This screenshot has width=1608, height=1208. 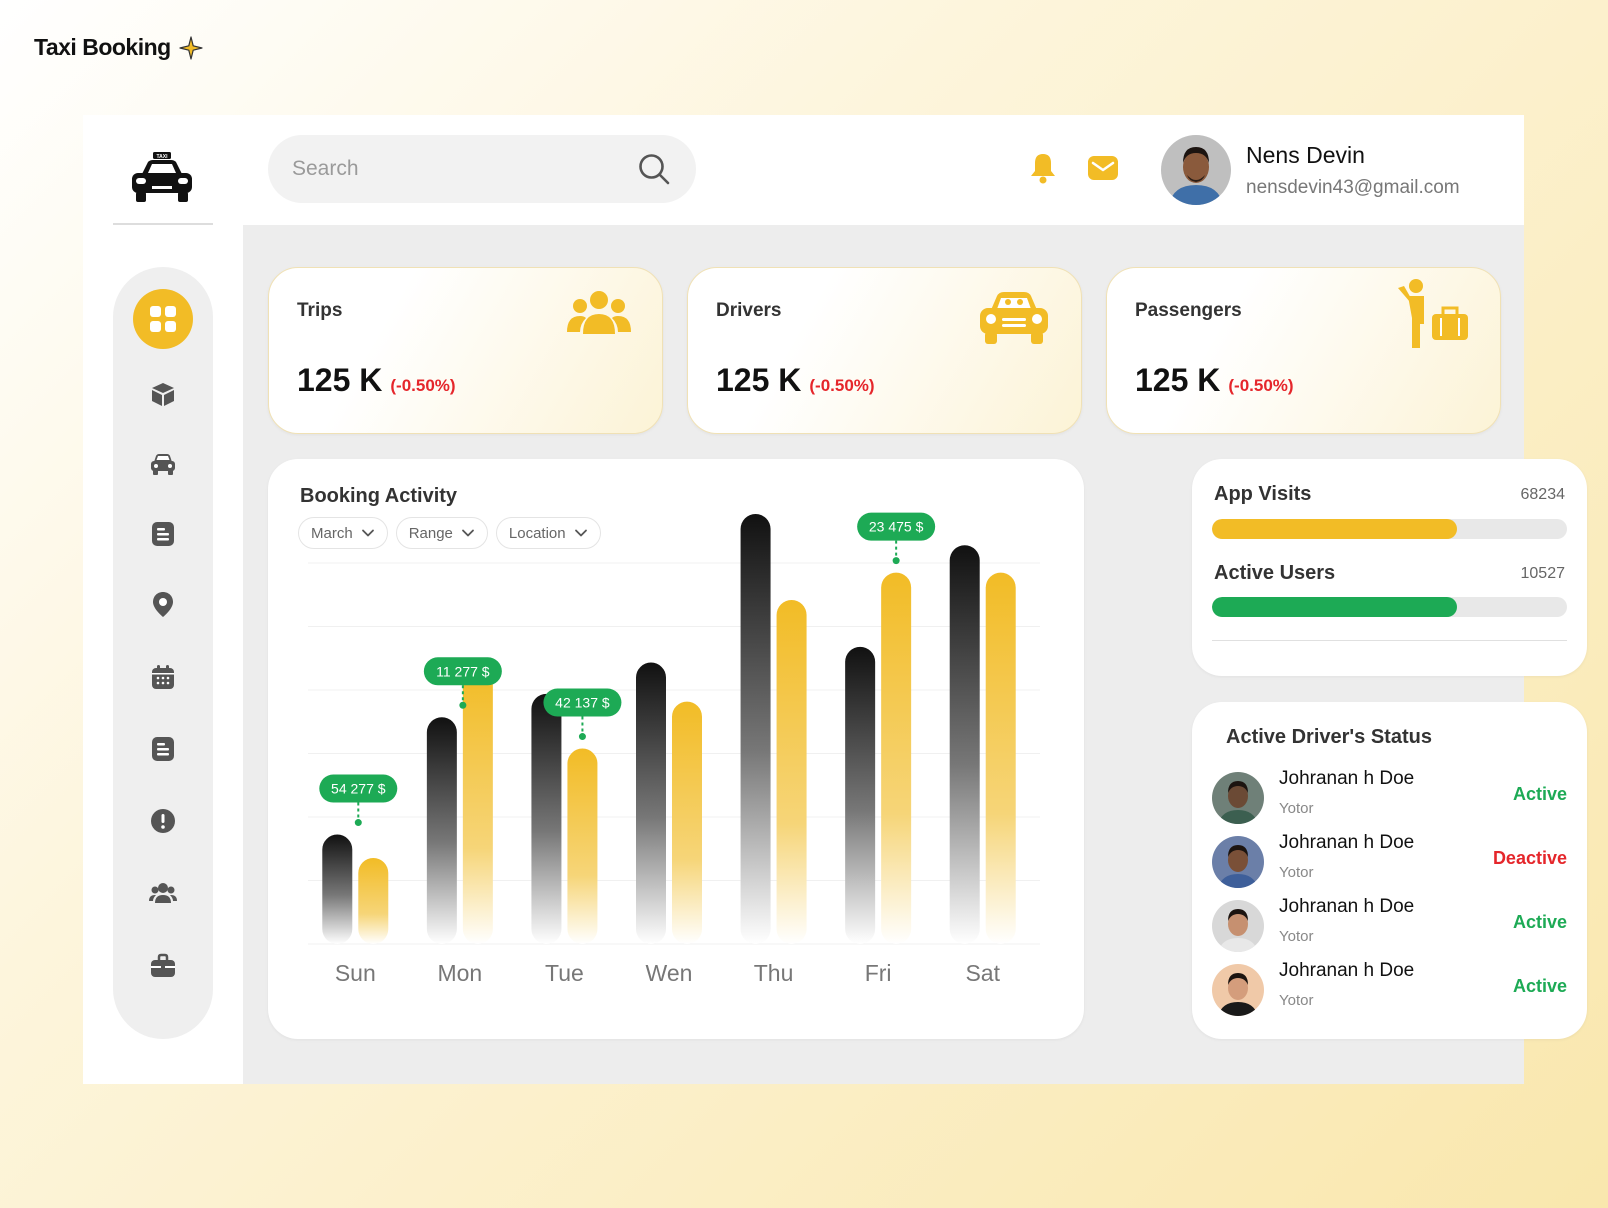 What do you see at coordinates (1353, 187) in the screenshot?
I see `user-email: nensdevin43@gmail.com` at bounding box center [1353, 187].